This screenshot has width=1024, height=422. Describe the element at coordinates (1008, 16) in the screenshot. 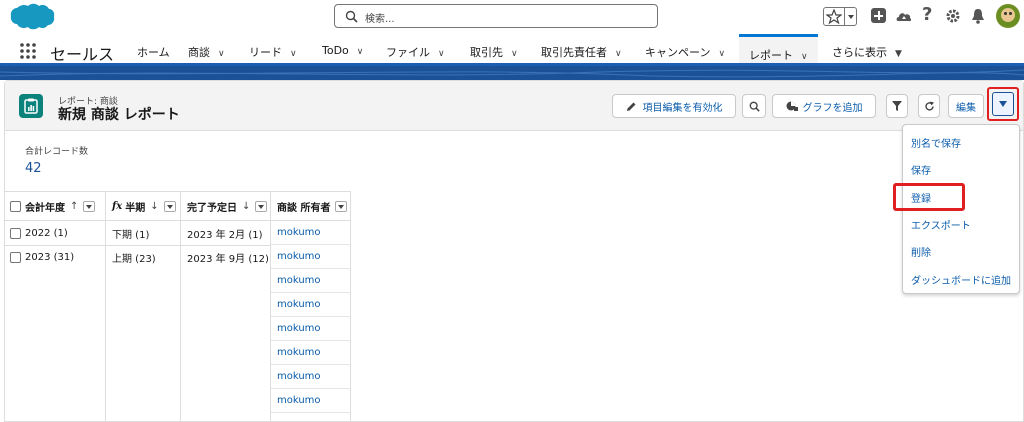

I see `user-avatar` at that location.